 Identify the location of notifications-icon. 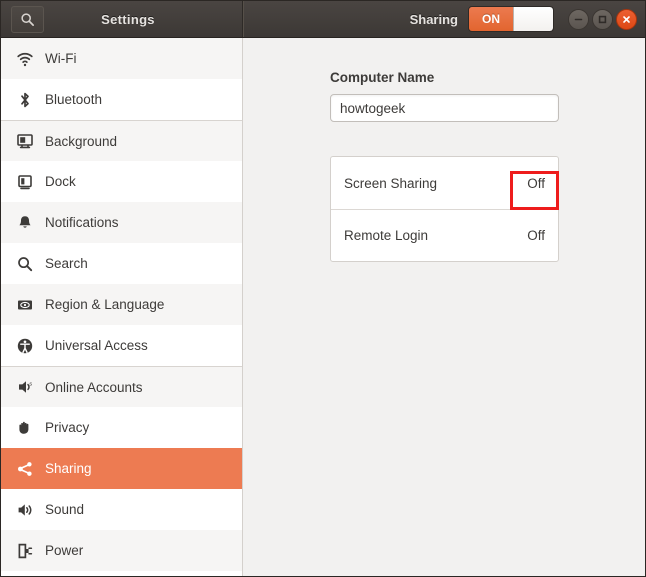
(25, 223).